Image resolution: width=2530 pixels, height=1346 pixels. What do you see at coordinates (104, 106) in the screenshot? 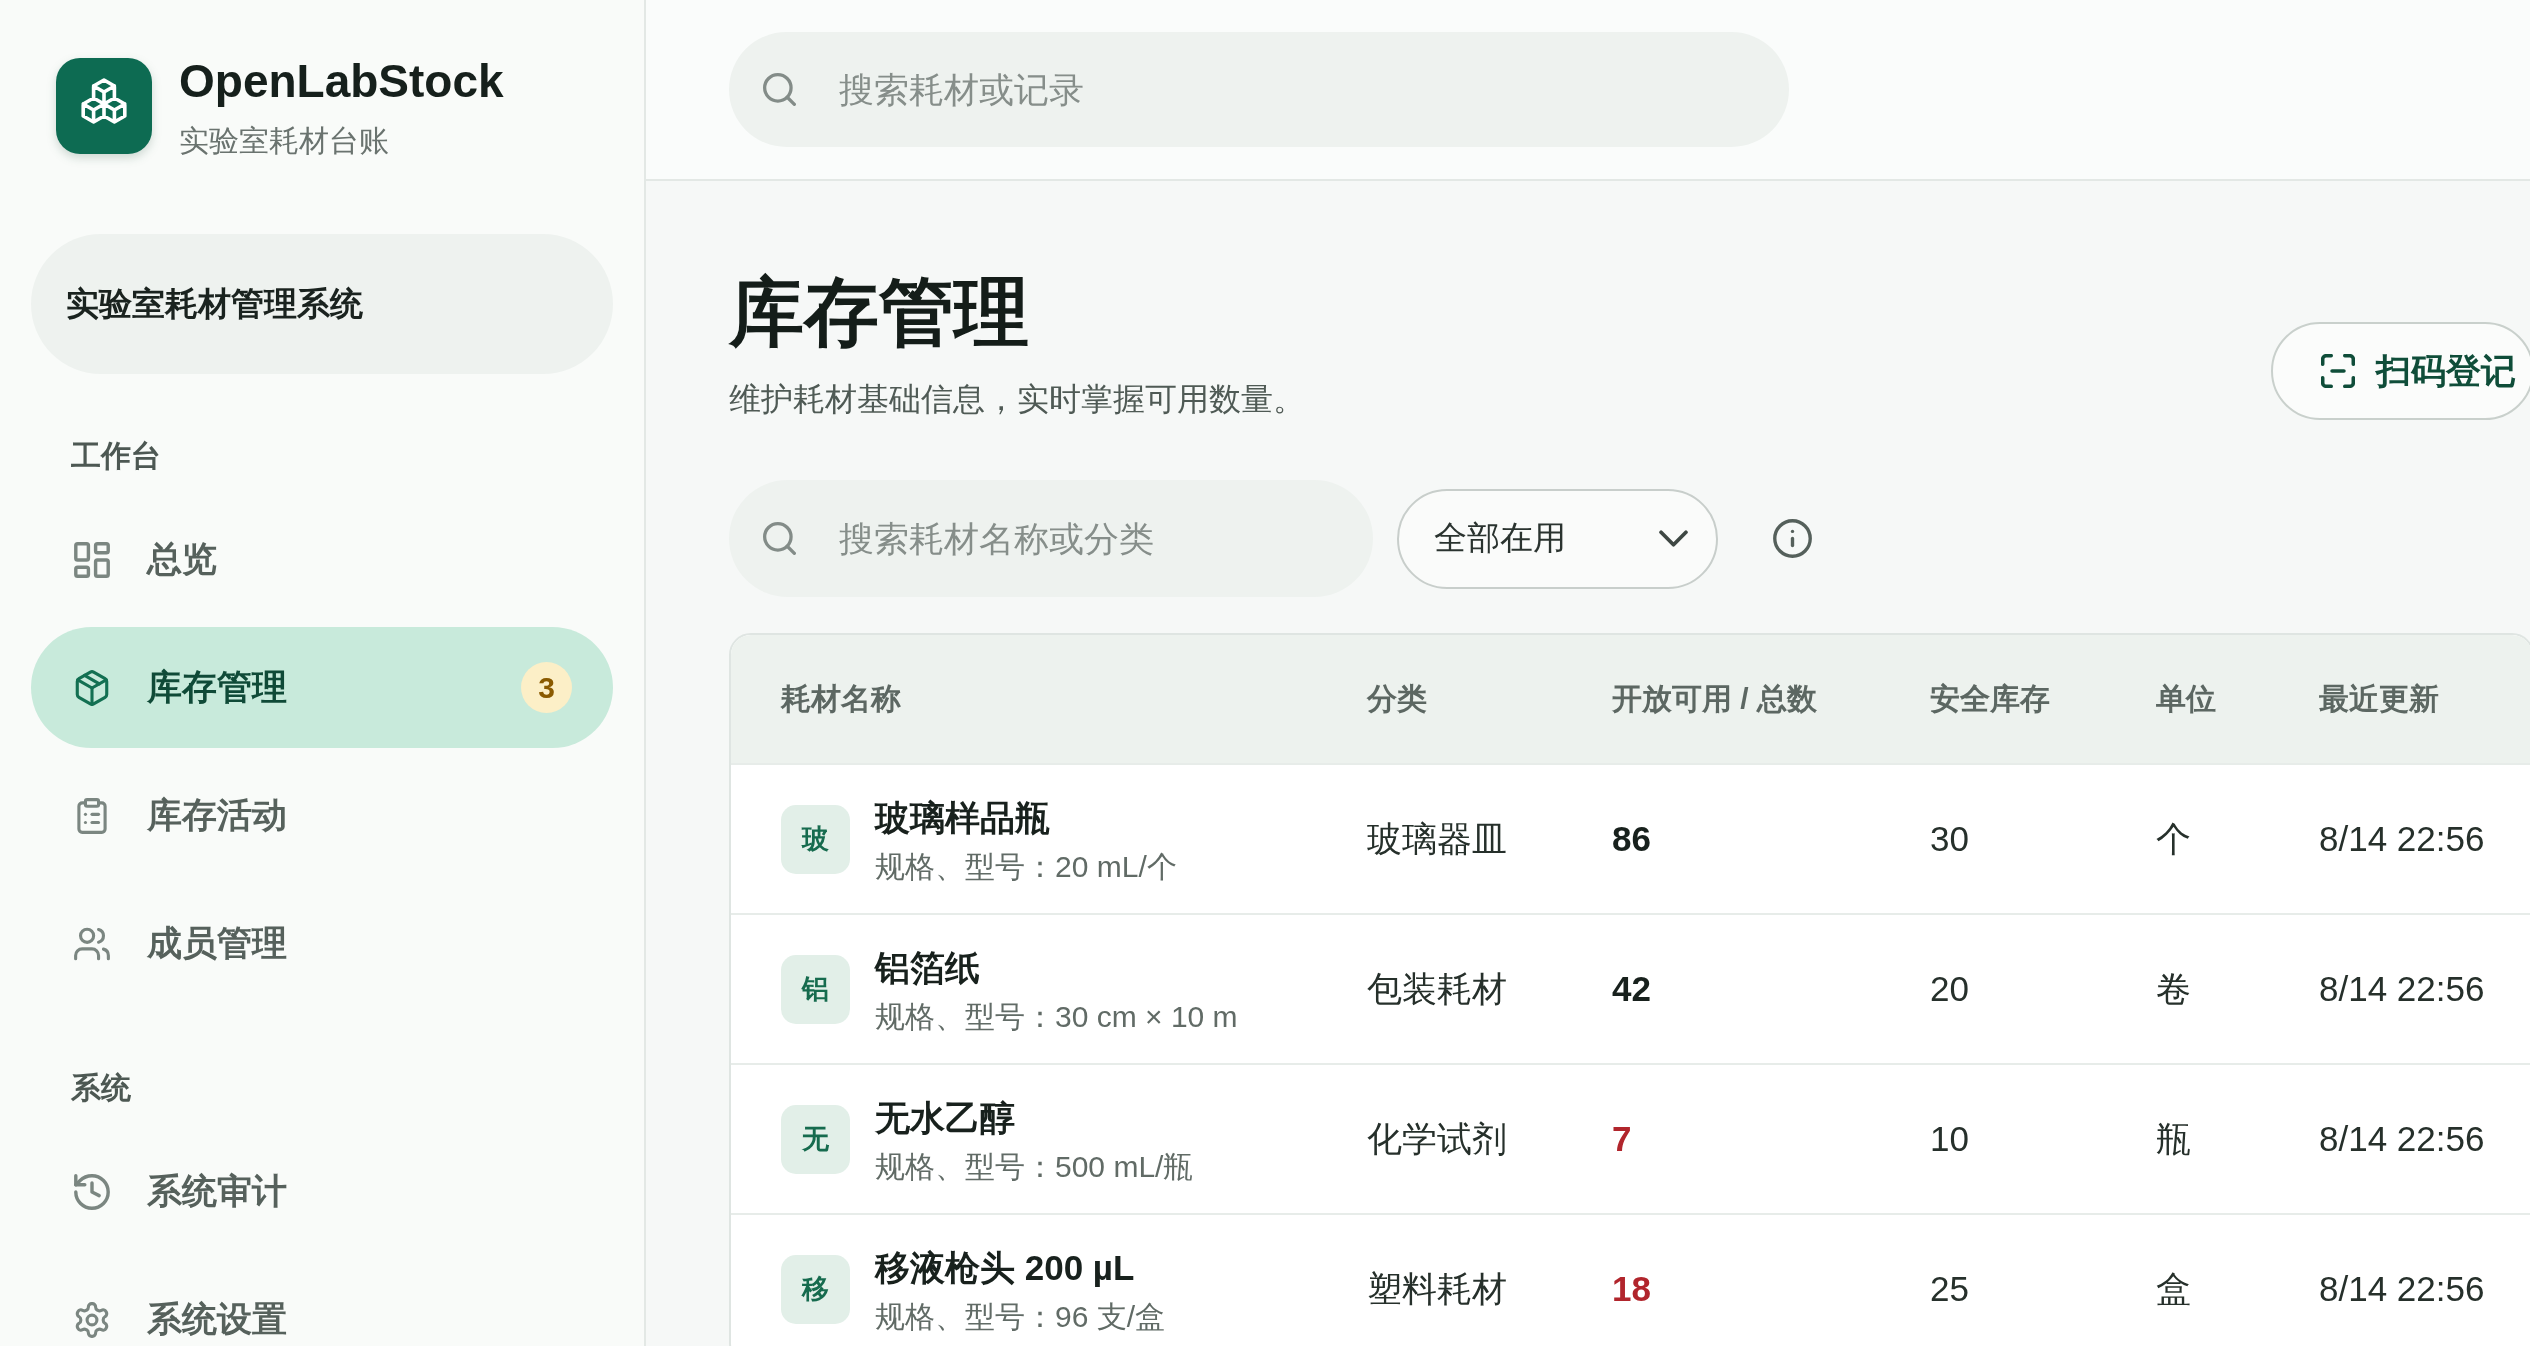
I see `logo-icon` at bounding box center [104, 106].